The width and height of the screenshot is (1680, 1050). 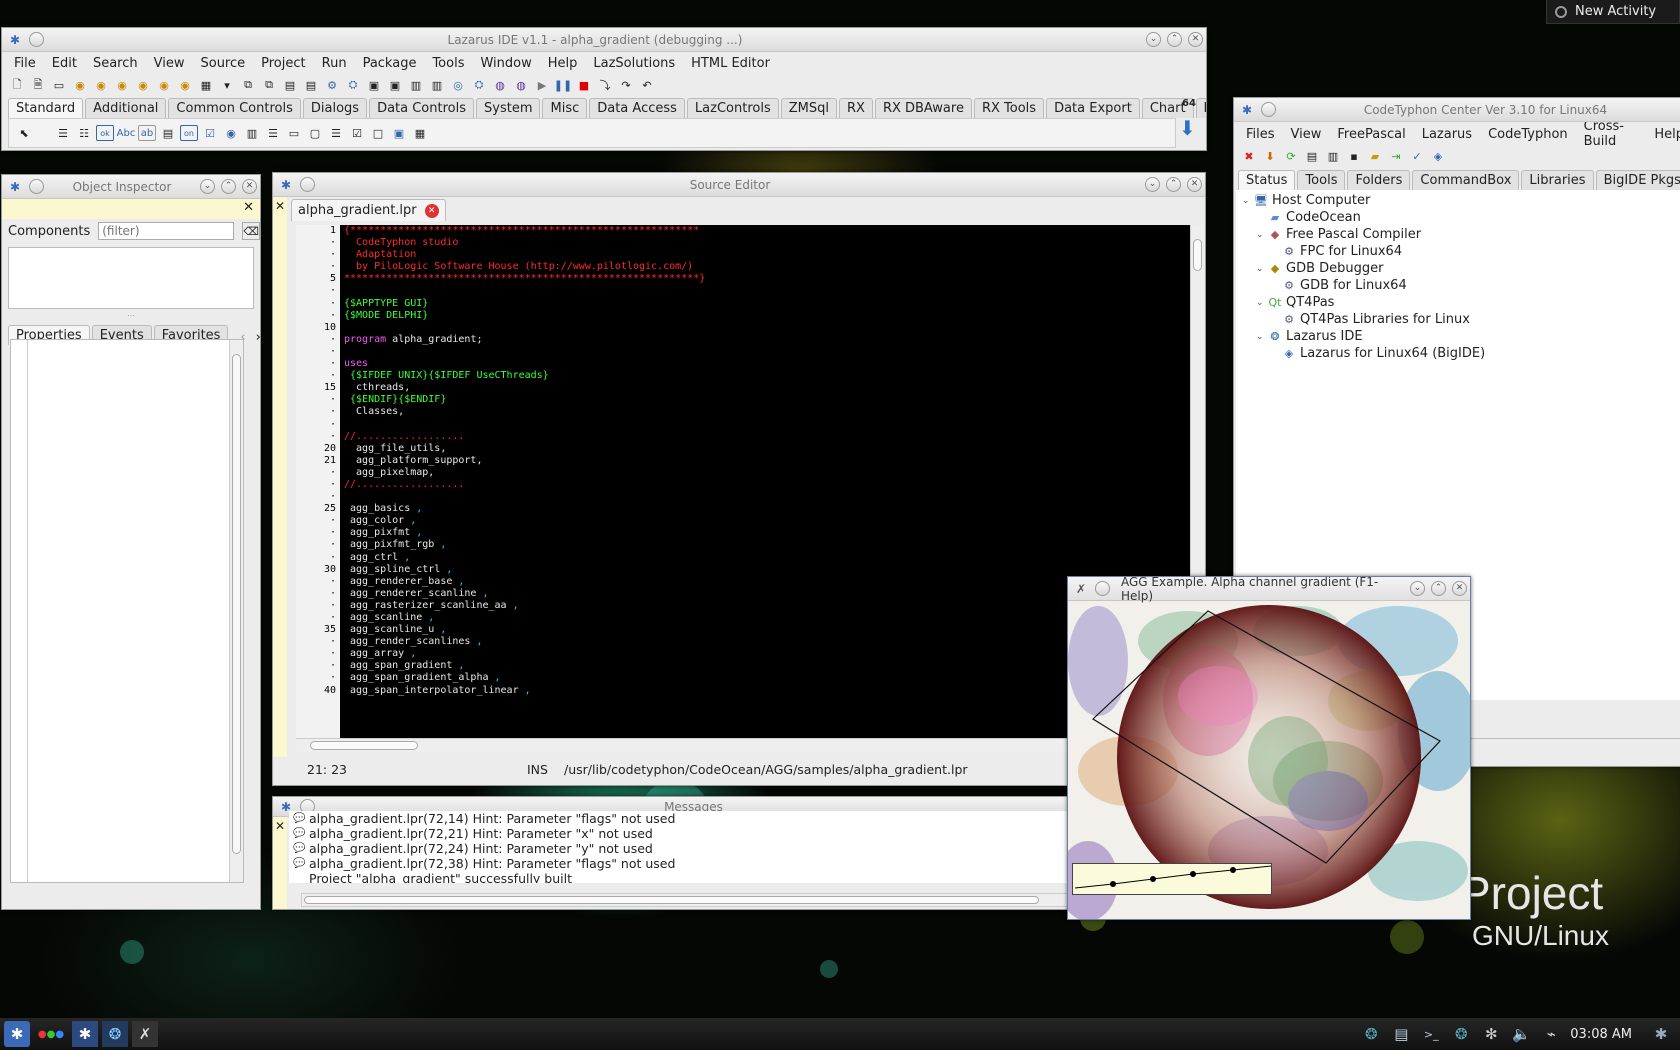 What do you see at coordinates (127, 611) in the screenshot?
I see `property-grid` at bounding box center [127, 611].